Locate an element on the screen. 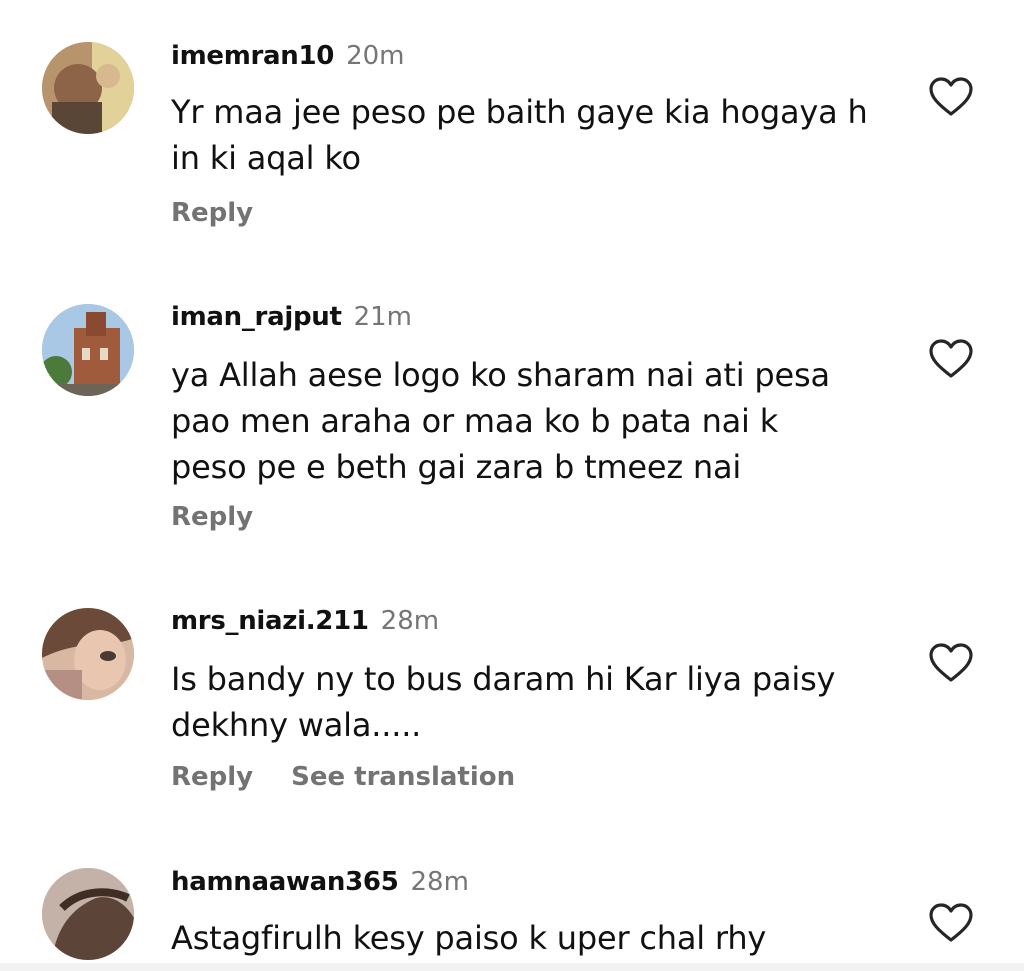 The image size is (1024, 971). username: hamnaawan365 is located at coordinates (285, 882).